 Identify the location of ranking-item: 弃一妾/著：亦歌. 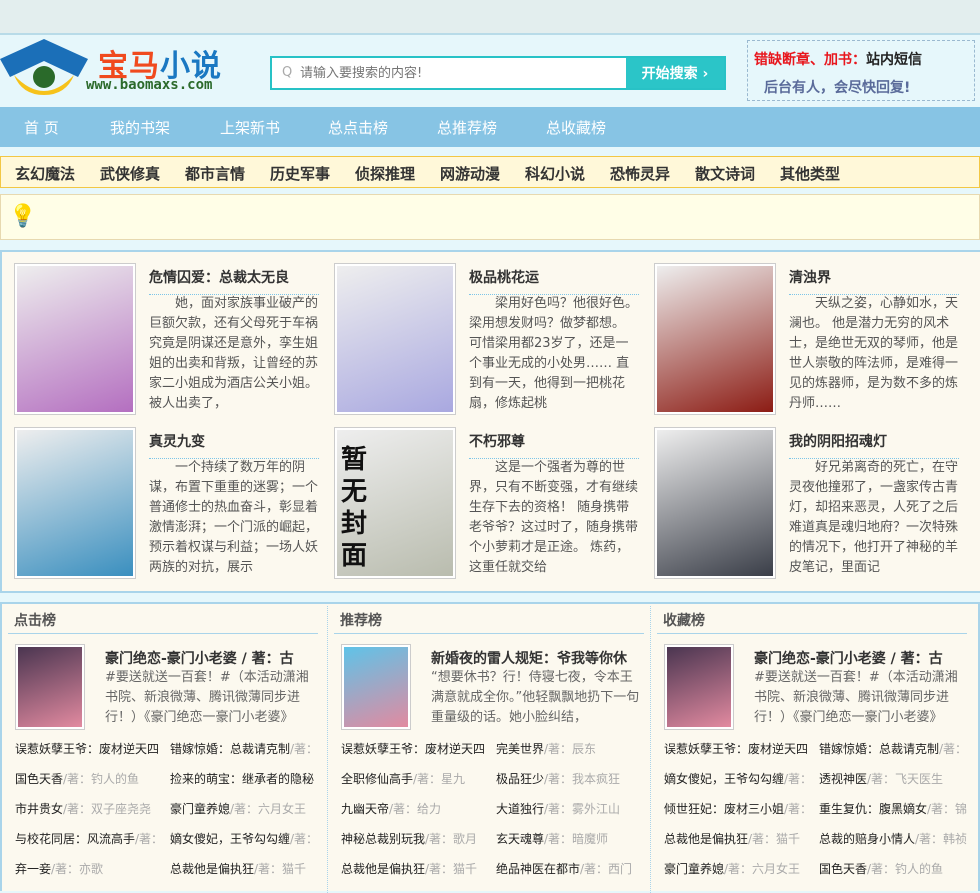
(92, 869).